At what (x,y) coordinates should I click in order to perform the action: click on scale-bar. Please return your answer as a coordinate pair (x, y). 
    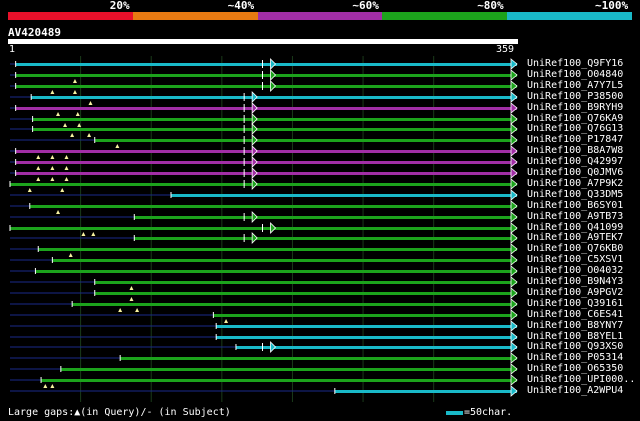
    Looking at the image, I should click on (454, 413).